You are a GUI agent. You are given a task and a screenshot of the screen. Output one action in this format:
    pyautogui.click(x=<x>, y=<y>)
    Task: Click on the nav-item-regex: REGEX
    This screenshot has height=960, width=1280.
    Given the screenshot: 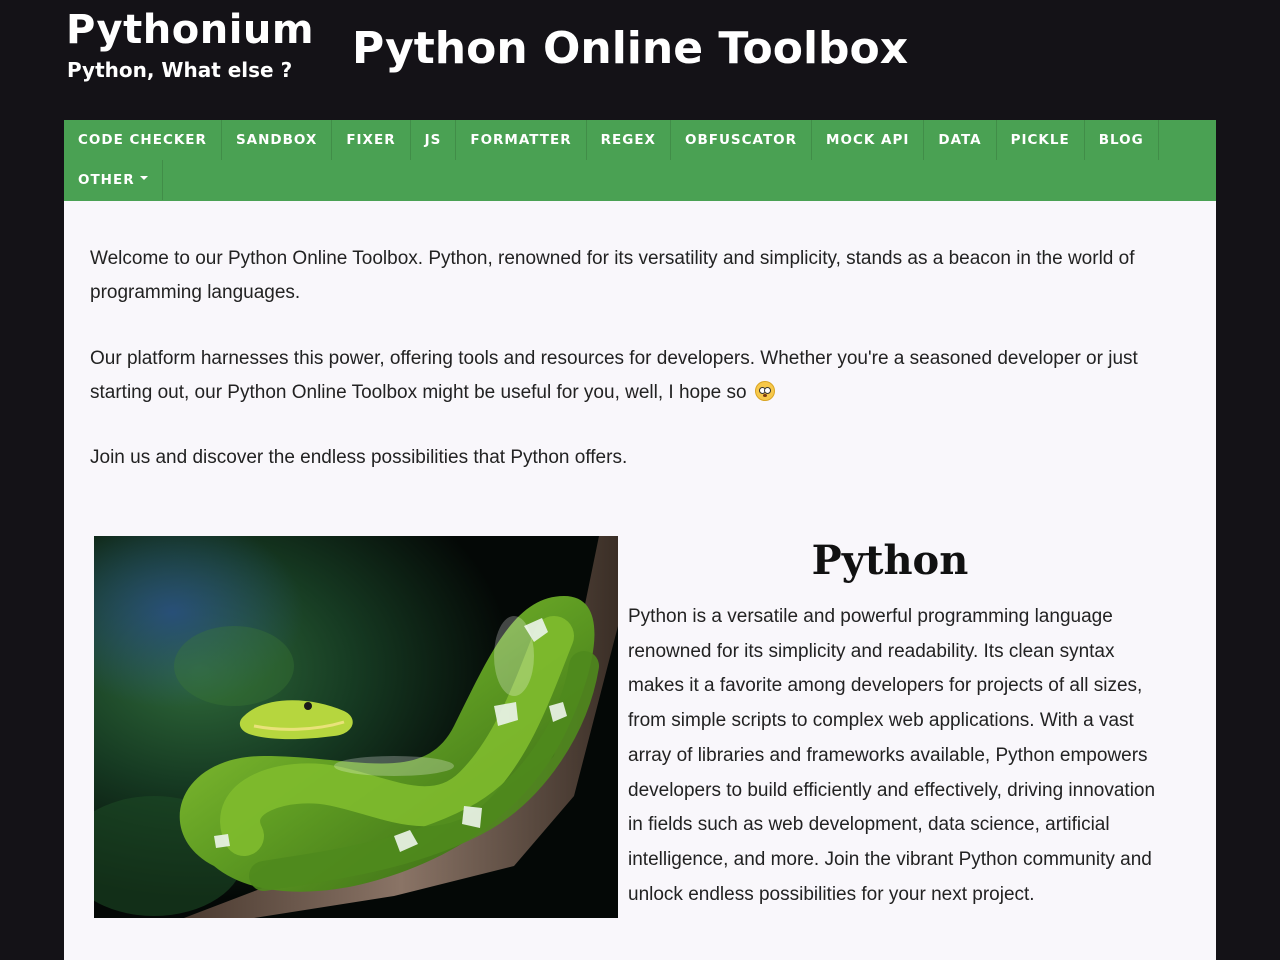 What is the action you would take?
    pyautogui.click(x=629, y=140)
    